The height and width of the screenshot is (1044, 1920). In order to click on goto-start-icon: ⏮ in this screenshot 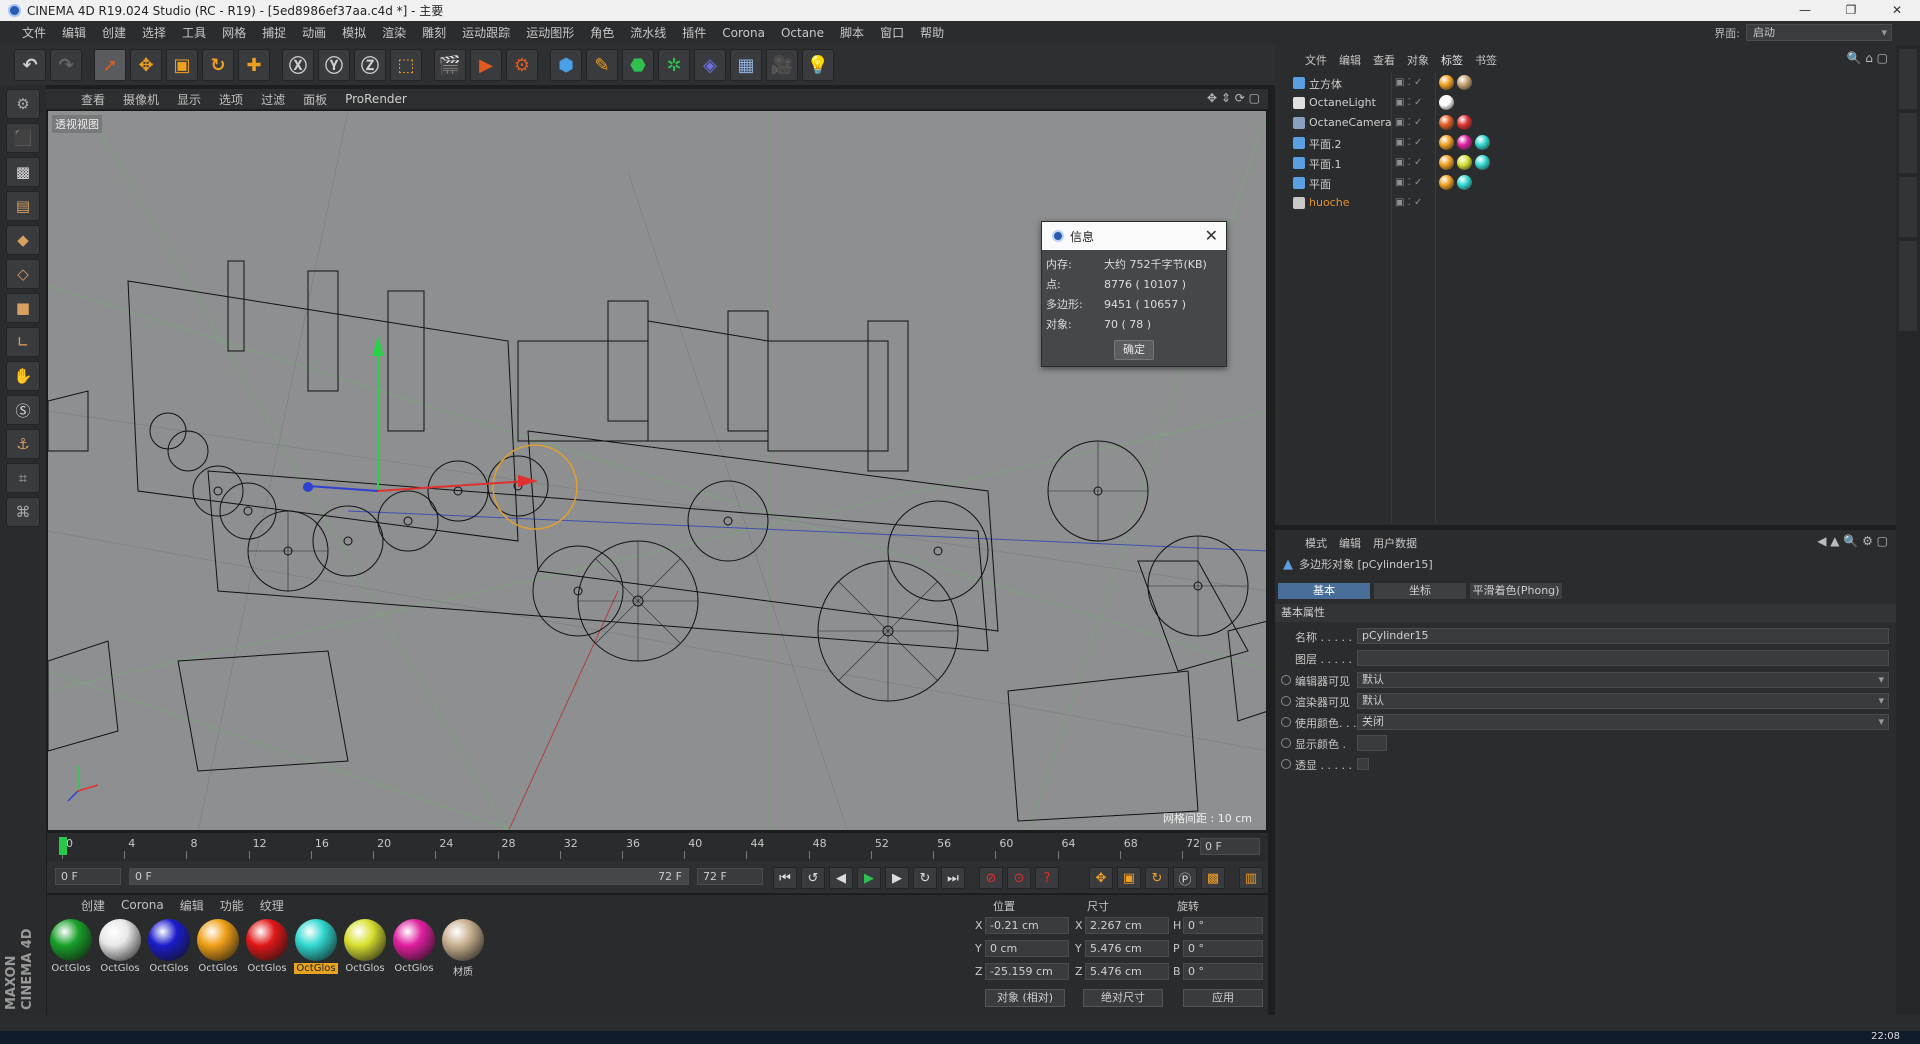, I will do `click(785, 878)`.